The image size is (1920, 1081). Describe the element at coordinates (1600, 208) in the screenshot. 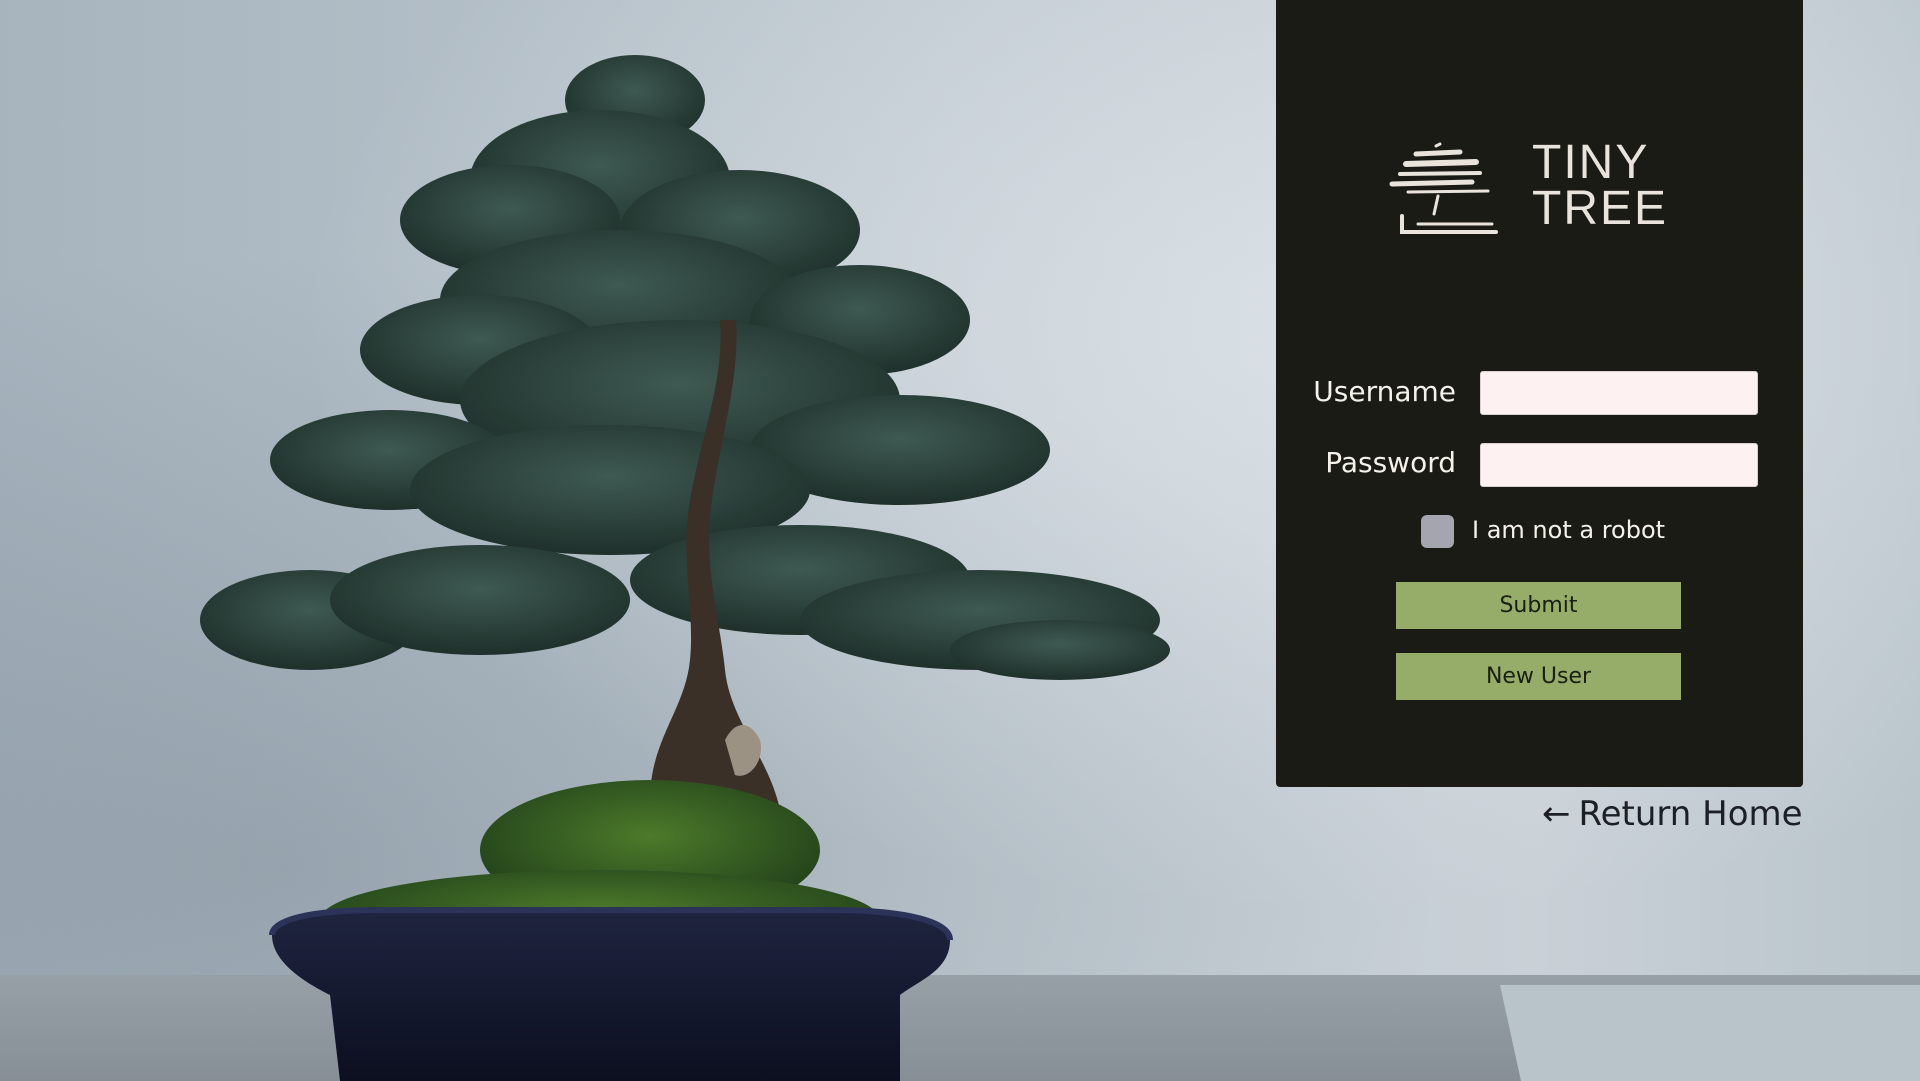

I see `brand-line-2: TREE` at that location.